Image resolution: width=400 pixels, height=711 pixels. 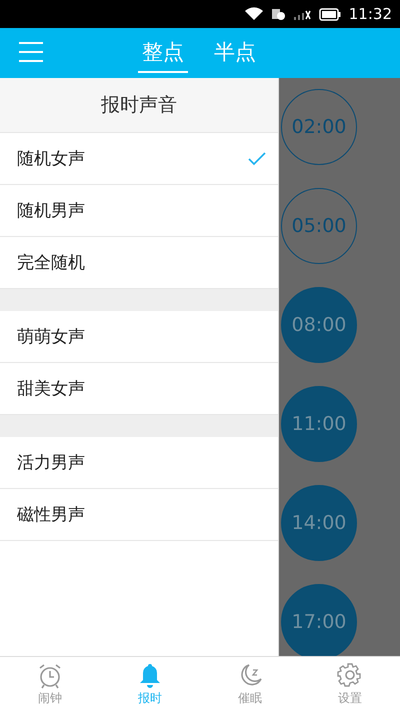 I want to click on tab: 半点, so click(x=235, y=53).